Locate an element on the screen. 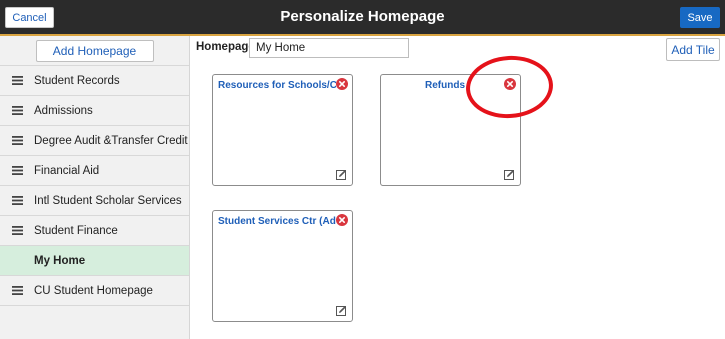 This screenshot has height=339, width=725. sidebar-item-my-home: My Home is located at coordinates (94, 261).